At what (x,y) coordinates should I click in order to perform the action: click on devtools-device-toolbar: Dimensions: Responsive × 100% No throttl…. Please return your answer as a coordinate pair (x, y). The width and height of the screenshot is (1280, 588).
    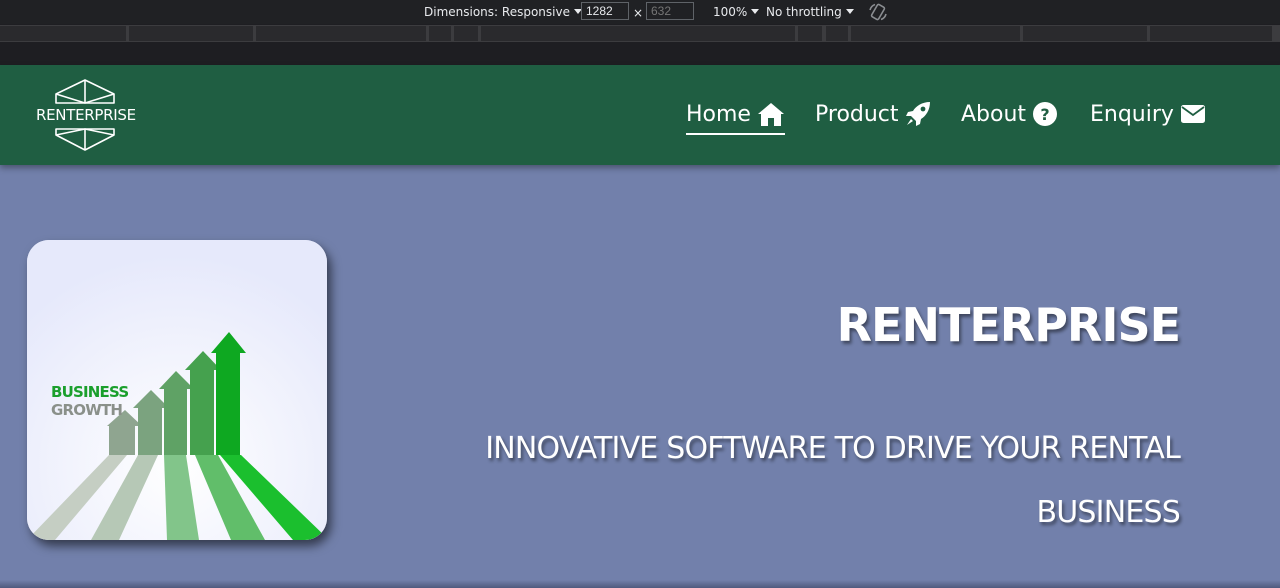
    Looking at the image, I should click on (640, 12).